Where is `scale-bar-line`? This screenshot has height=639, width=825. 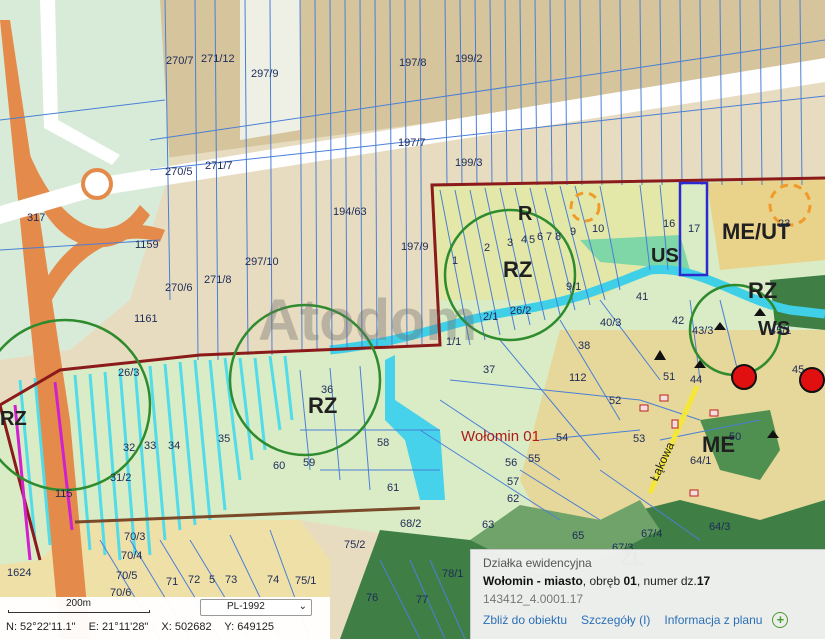
scale-bar-line is located at coordinates (79, 611).